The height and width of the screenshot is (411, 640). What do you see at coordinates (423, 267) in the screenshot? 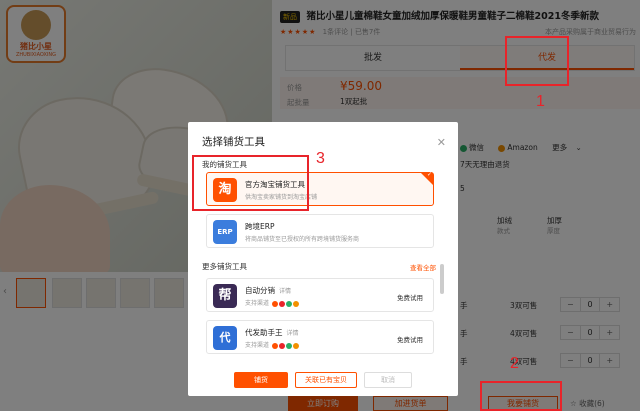
I see `view-all-link: 查看全部` at bounding box center [423, 267].